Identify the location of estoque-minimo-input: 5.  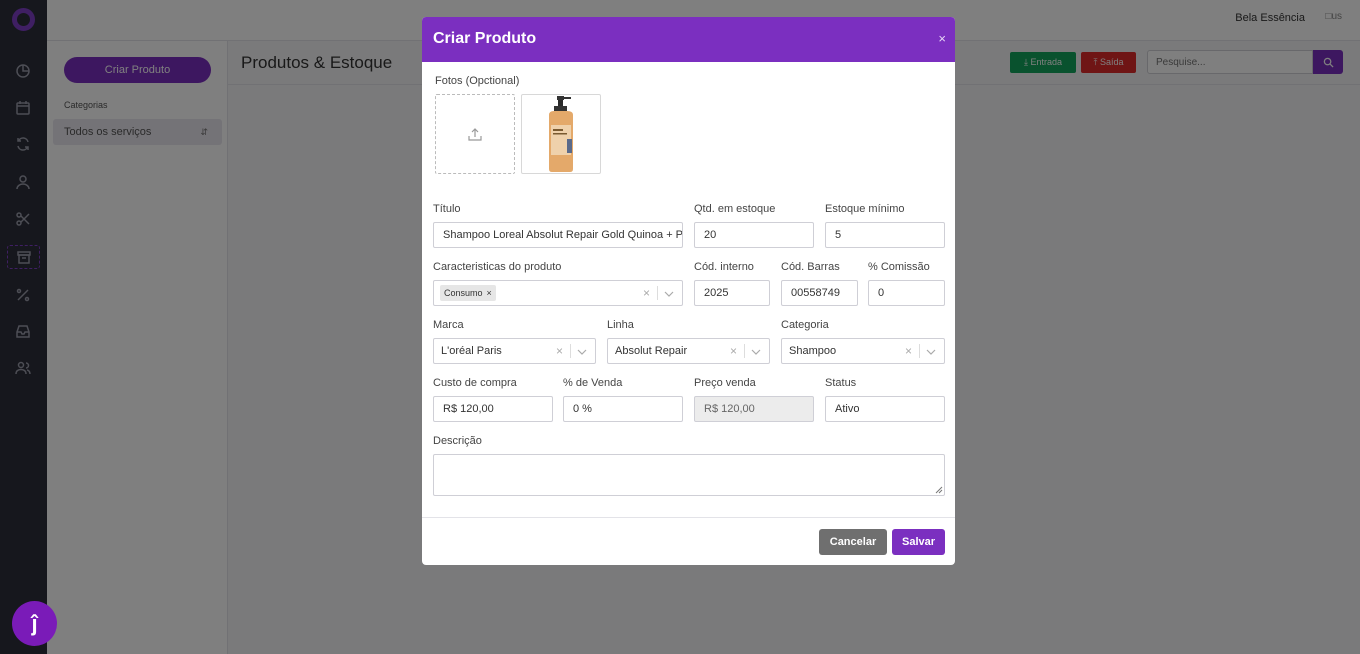
(885, 235).